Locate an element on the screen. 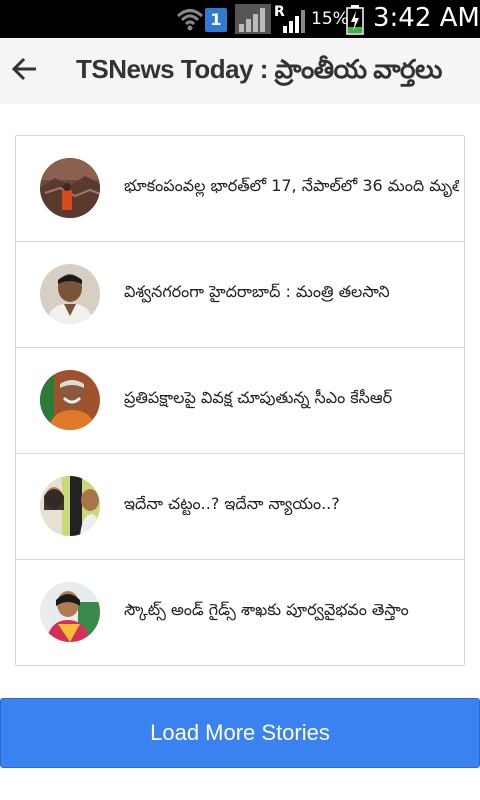 Image resolution: width=480 pixels, height=800 pixels. list-item: ఇదేనా చట్టం..? ఇదేనా న్యాయం..? is located at coordinates (240, 507).